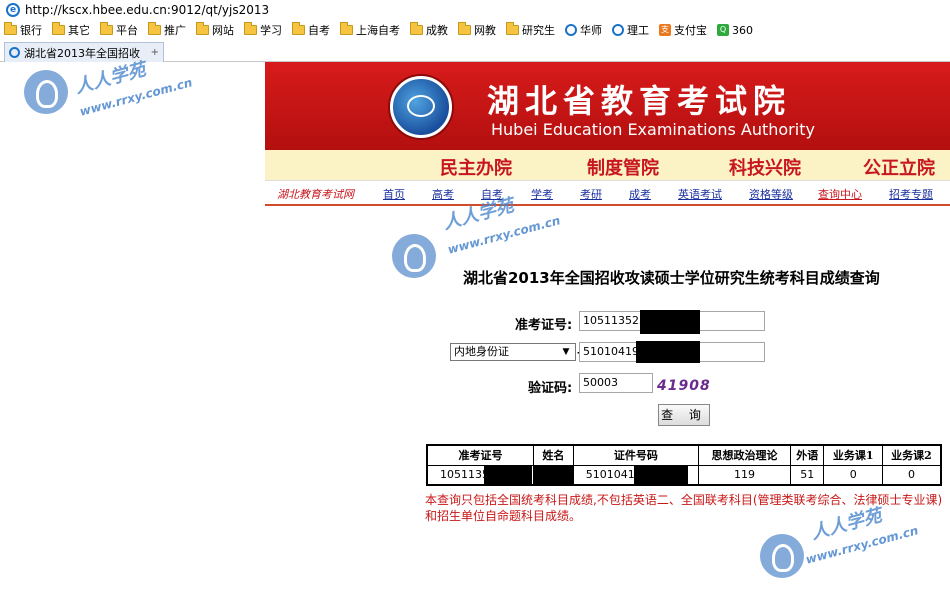  I want to click on col-course1: 业务课1, so click(853, 455).